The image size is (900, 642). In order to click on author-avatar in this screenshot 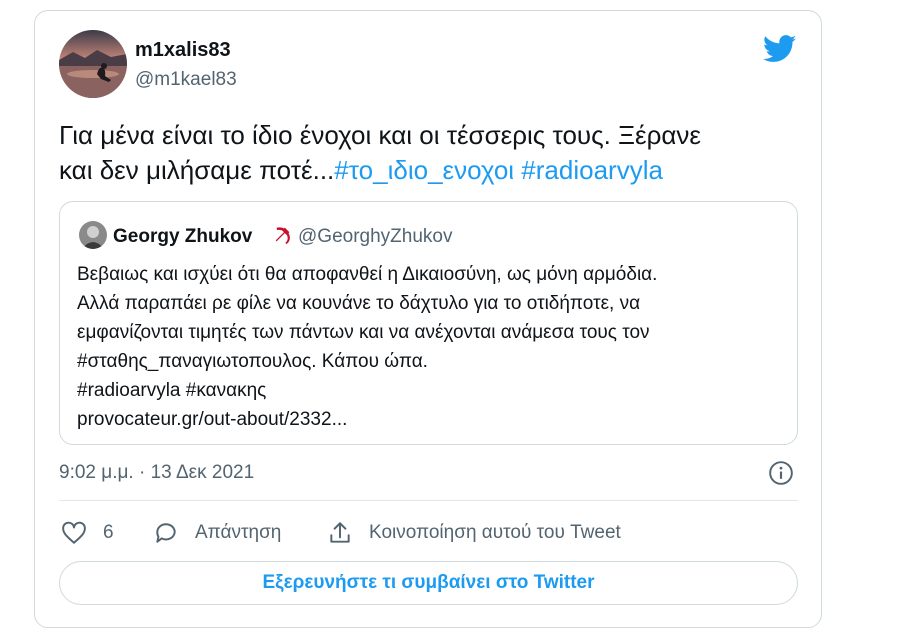, I will do `click(93, 64)`.